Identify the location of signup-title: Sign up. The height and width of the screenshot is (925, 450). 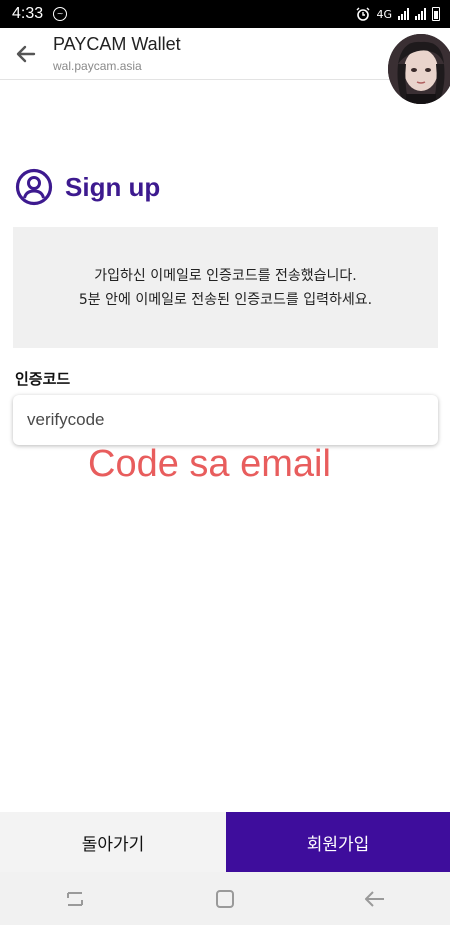
(113, 186).